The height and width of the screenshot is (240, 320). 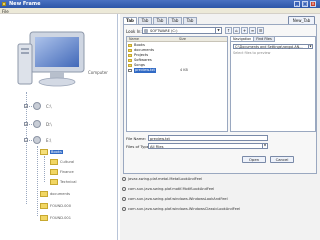 I want to click on collapse-icon: −, so click(x=26, y=140).